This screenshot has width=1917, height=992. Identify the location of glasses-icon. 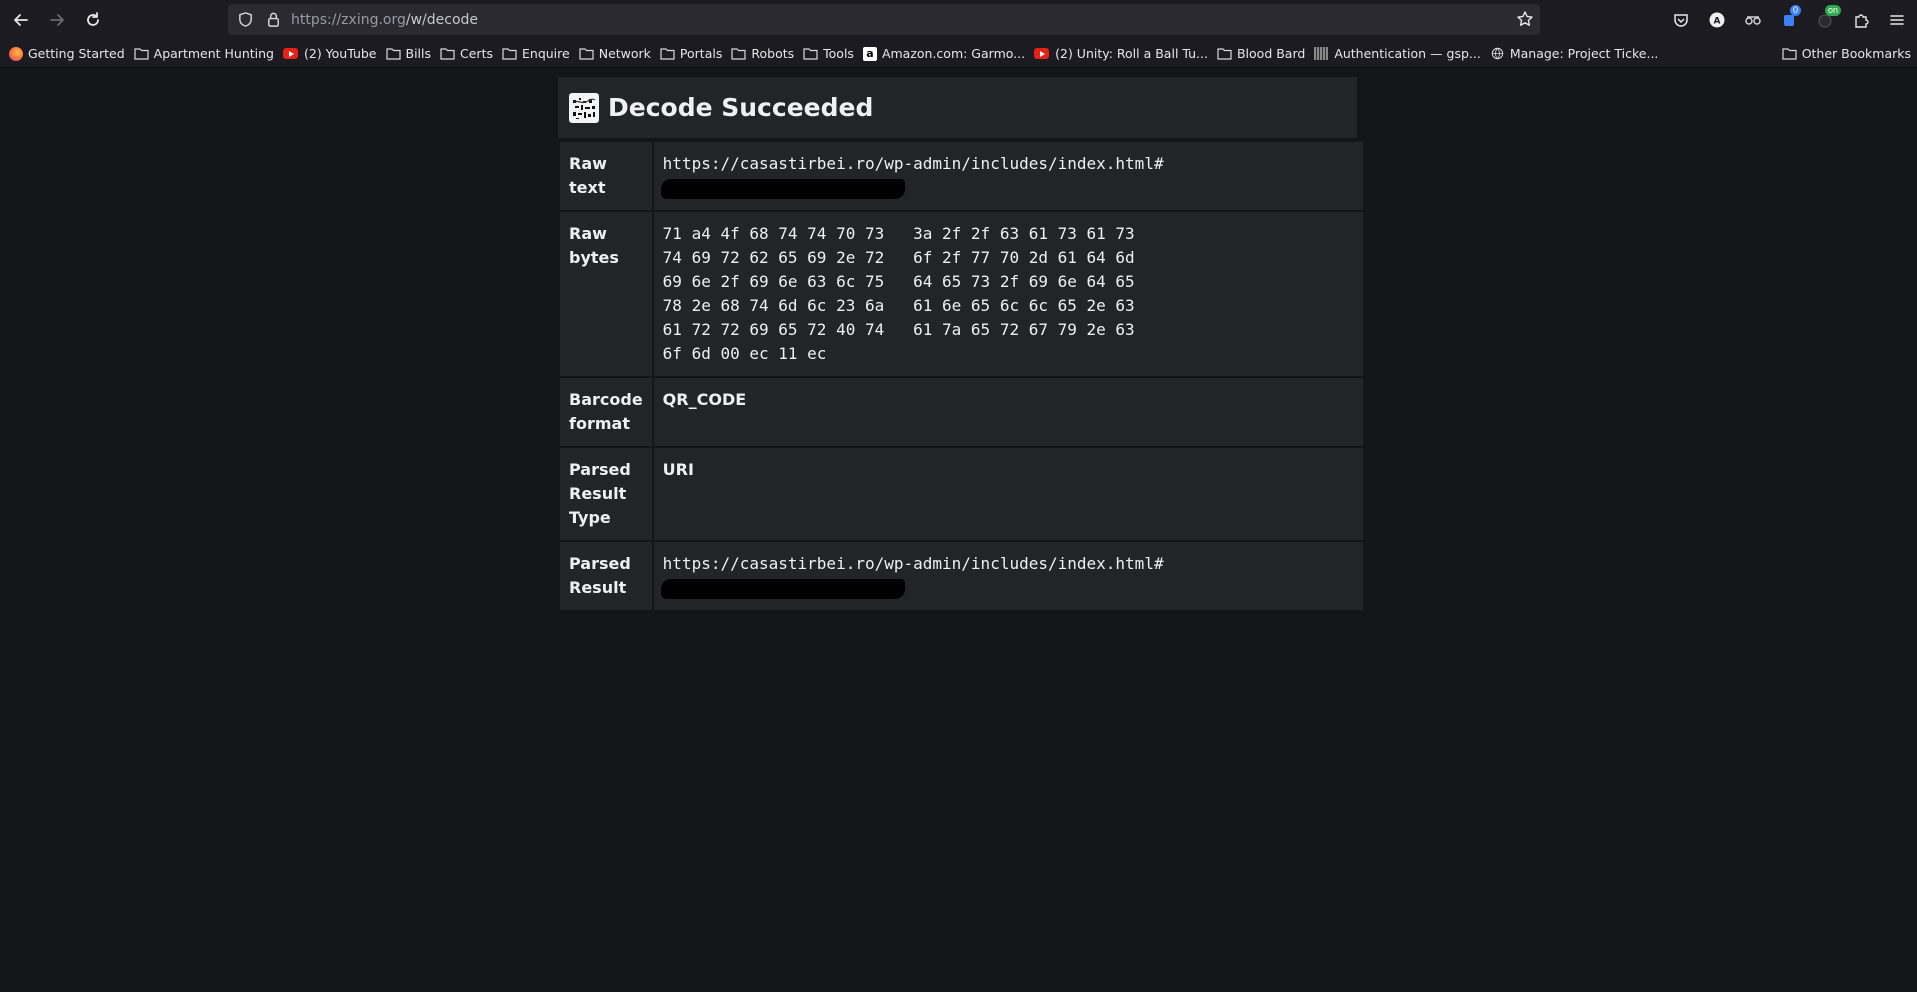
(1753, 20).